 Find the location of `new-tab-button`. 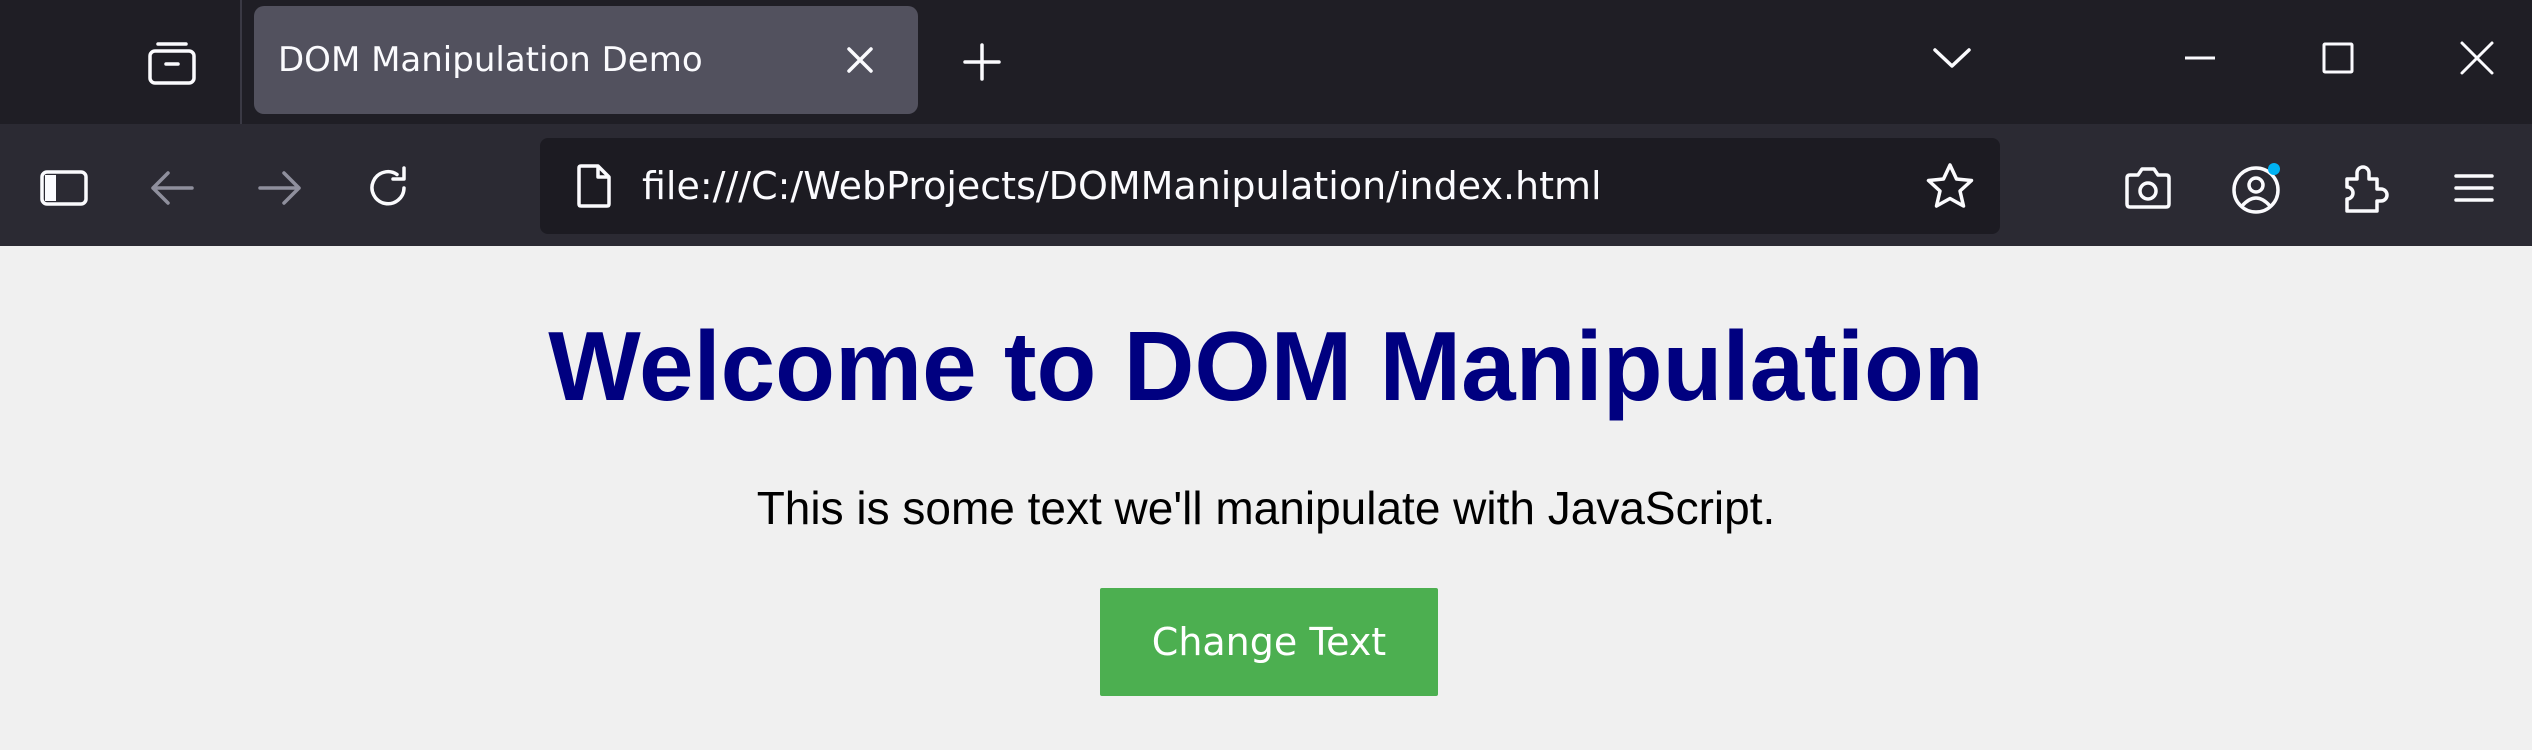

new-tab-button is located at coordinates (982, 62).